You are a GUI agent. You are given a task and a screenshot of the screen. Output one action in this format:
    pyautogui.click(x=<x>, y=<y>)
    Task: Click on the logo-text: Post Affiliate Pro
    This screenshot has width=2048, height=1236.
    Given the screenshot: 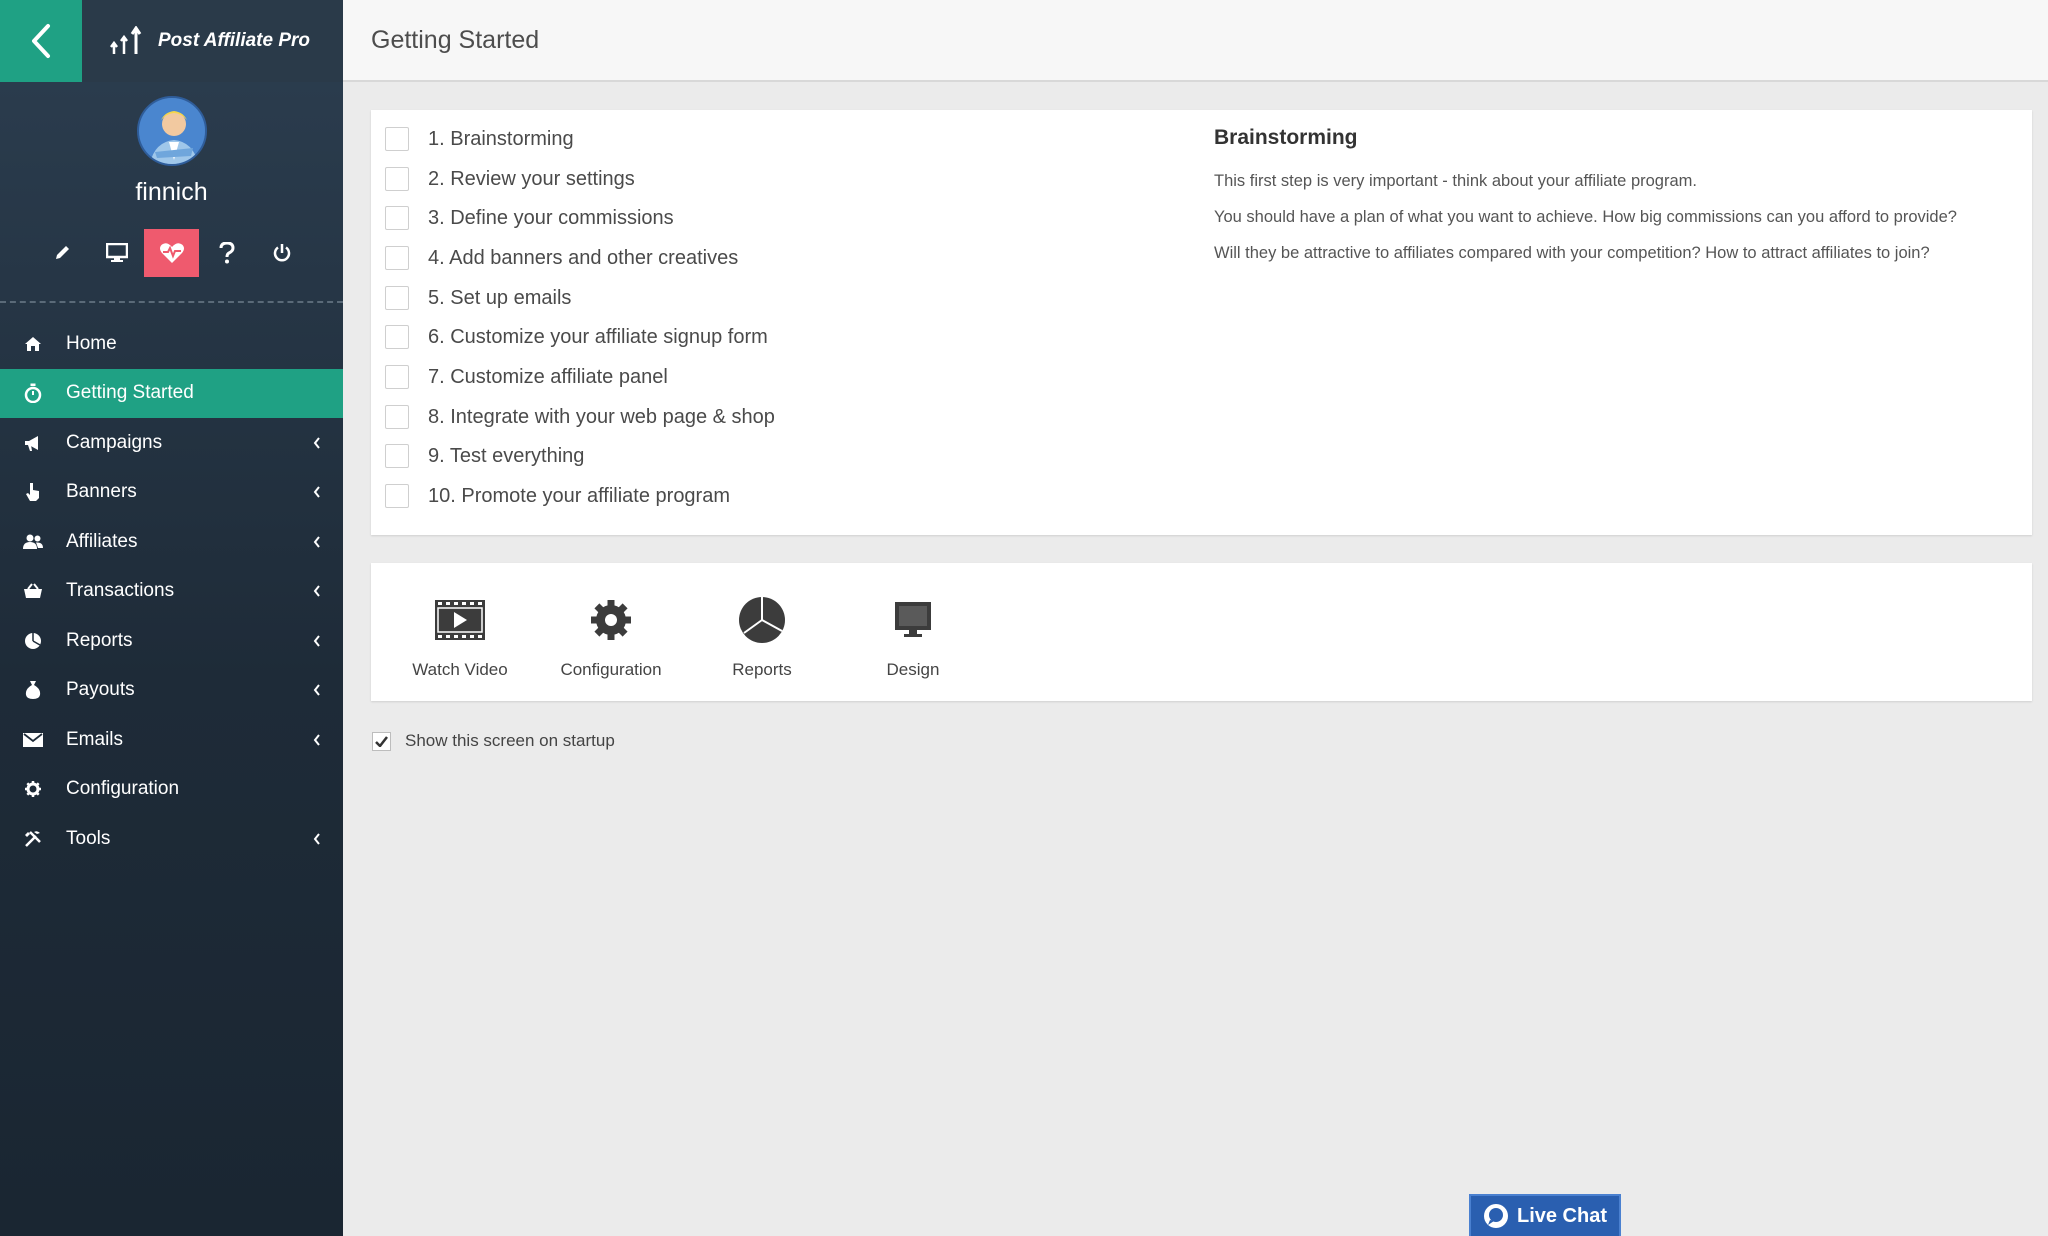 What is the action you would take?
    pyautogui.click(x=234, y=40)
    